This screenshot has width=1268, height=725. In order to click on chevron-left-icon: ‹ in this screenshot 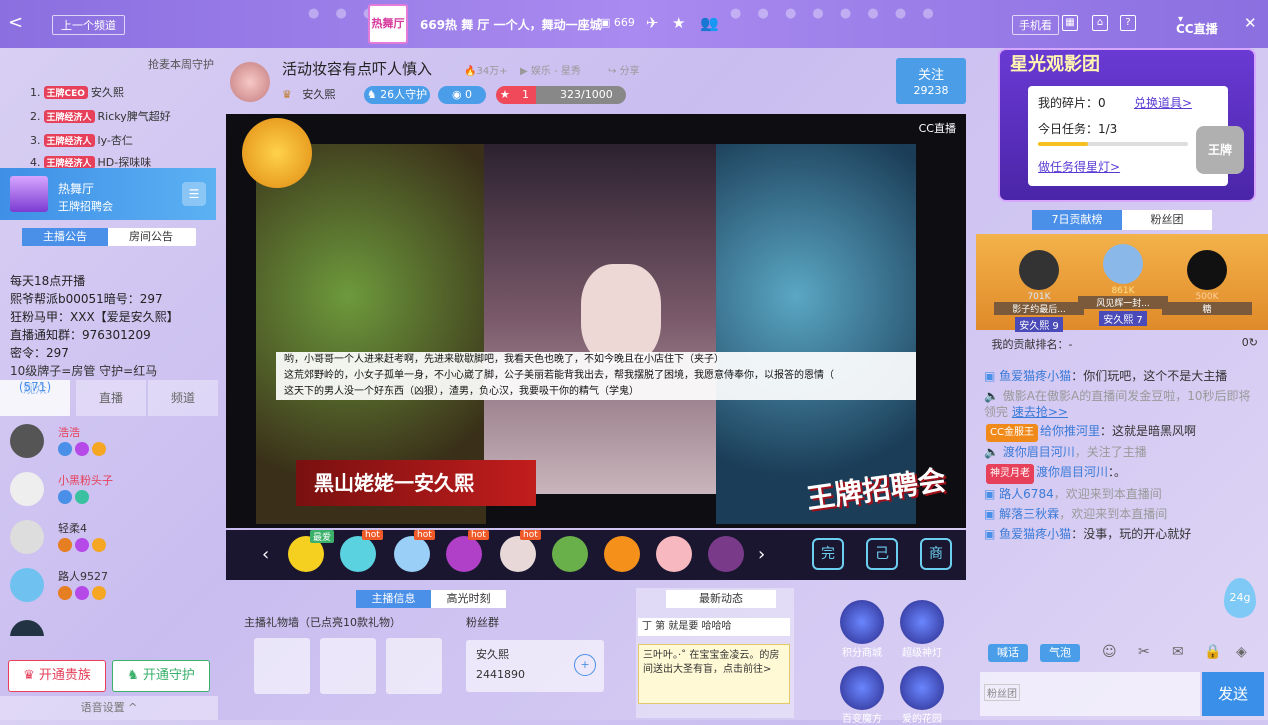, I will do `click(265, 554)`.